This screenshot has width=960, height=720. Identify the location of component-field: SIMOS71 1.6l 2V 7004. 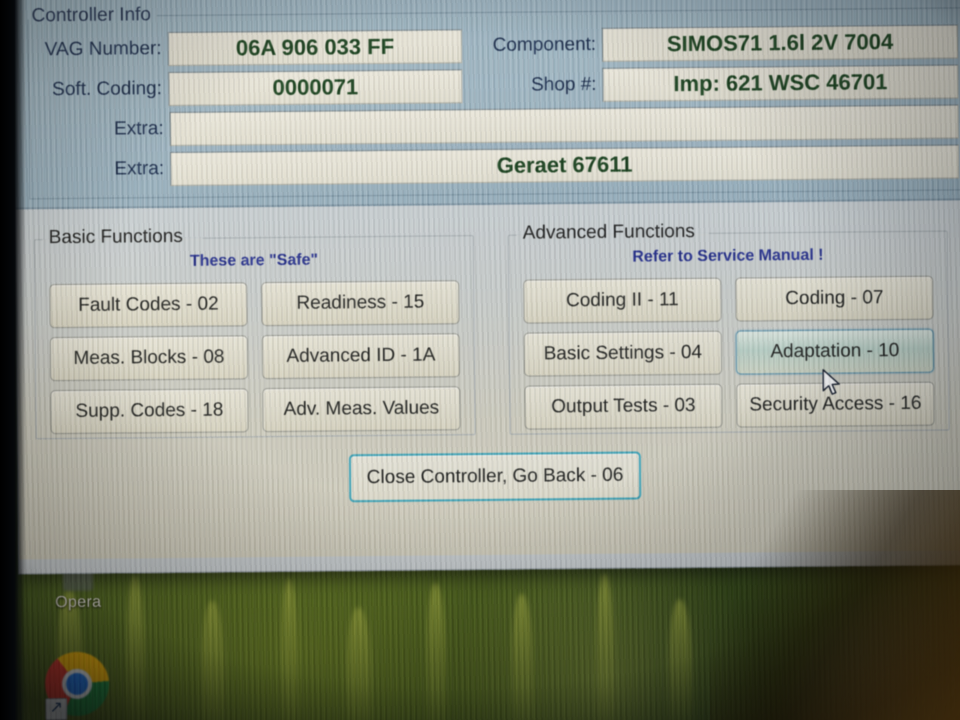
(780, 43).